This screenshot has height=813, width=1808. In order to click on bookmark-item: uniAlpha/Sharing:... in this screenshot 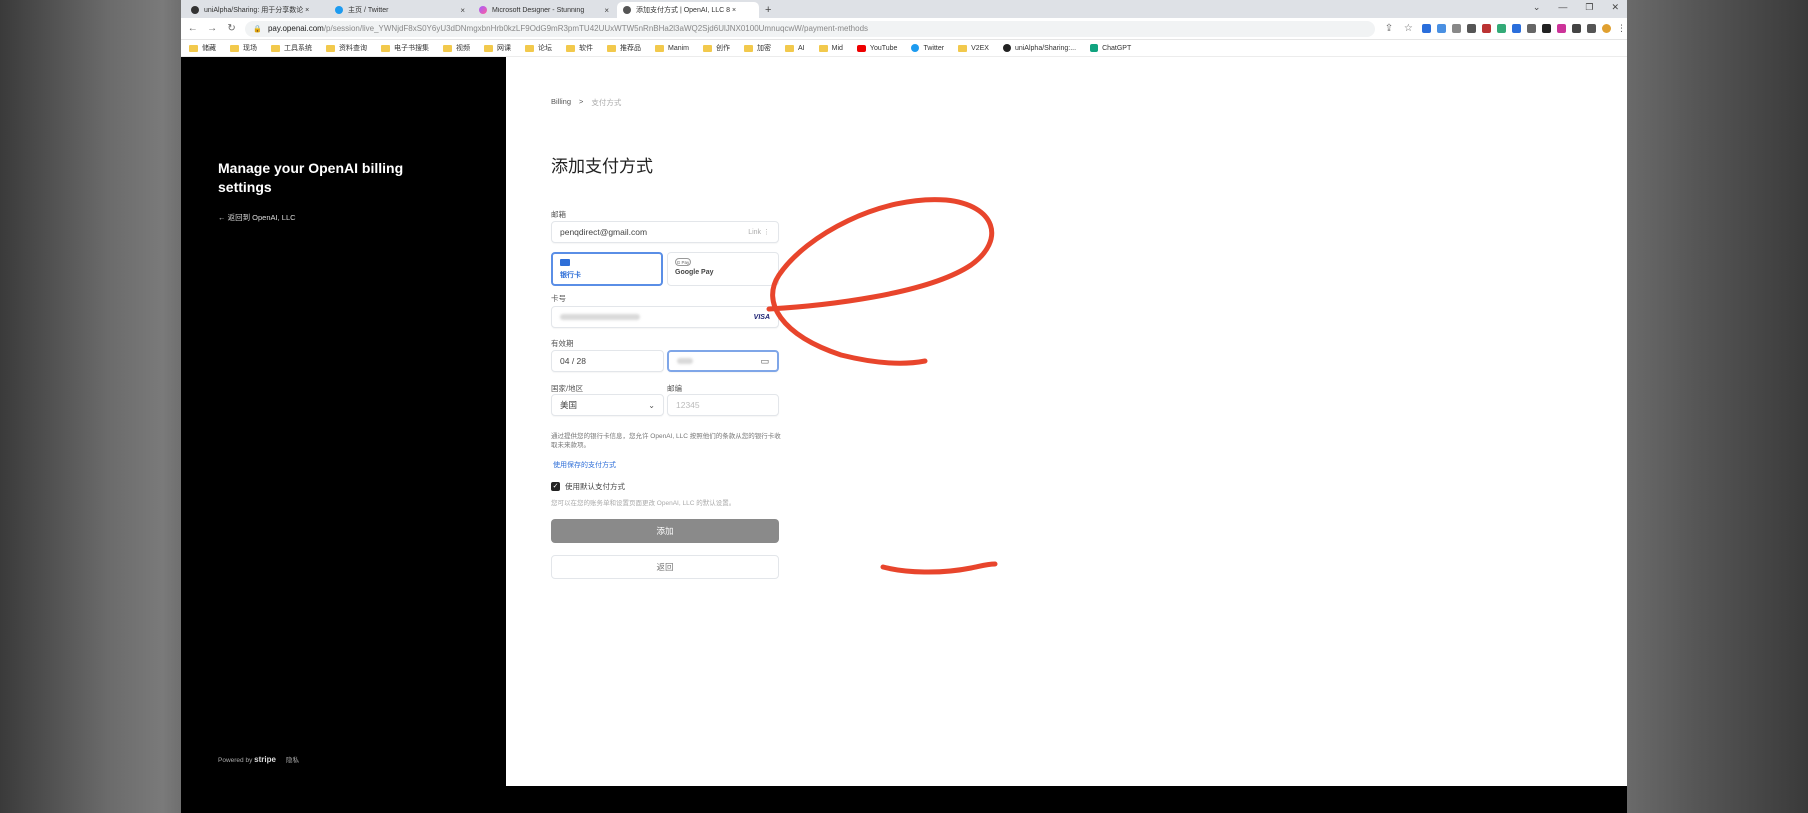, I will do `click(1039, 48)`.